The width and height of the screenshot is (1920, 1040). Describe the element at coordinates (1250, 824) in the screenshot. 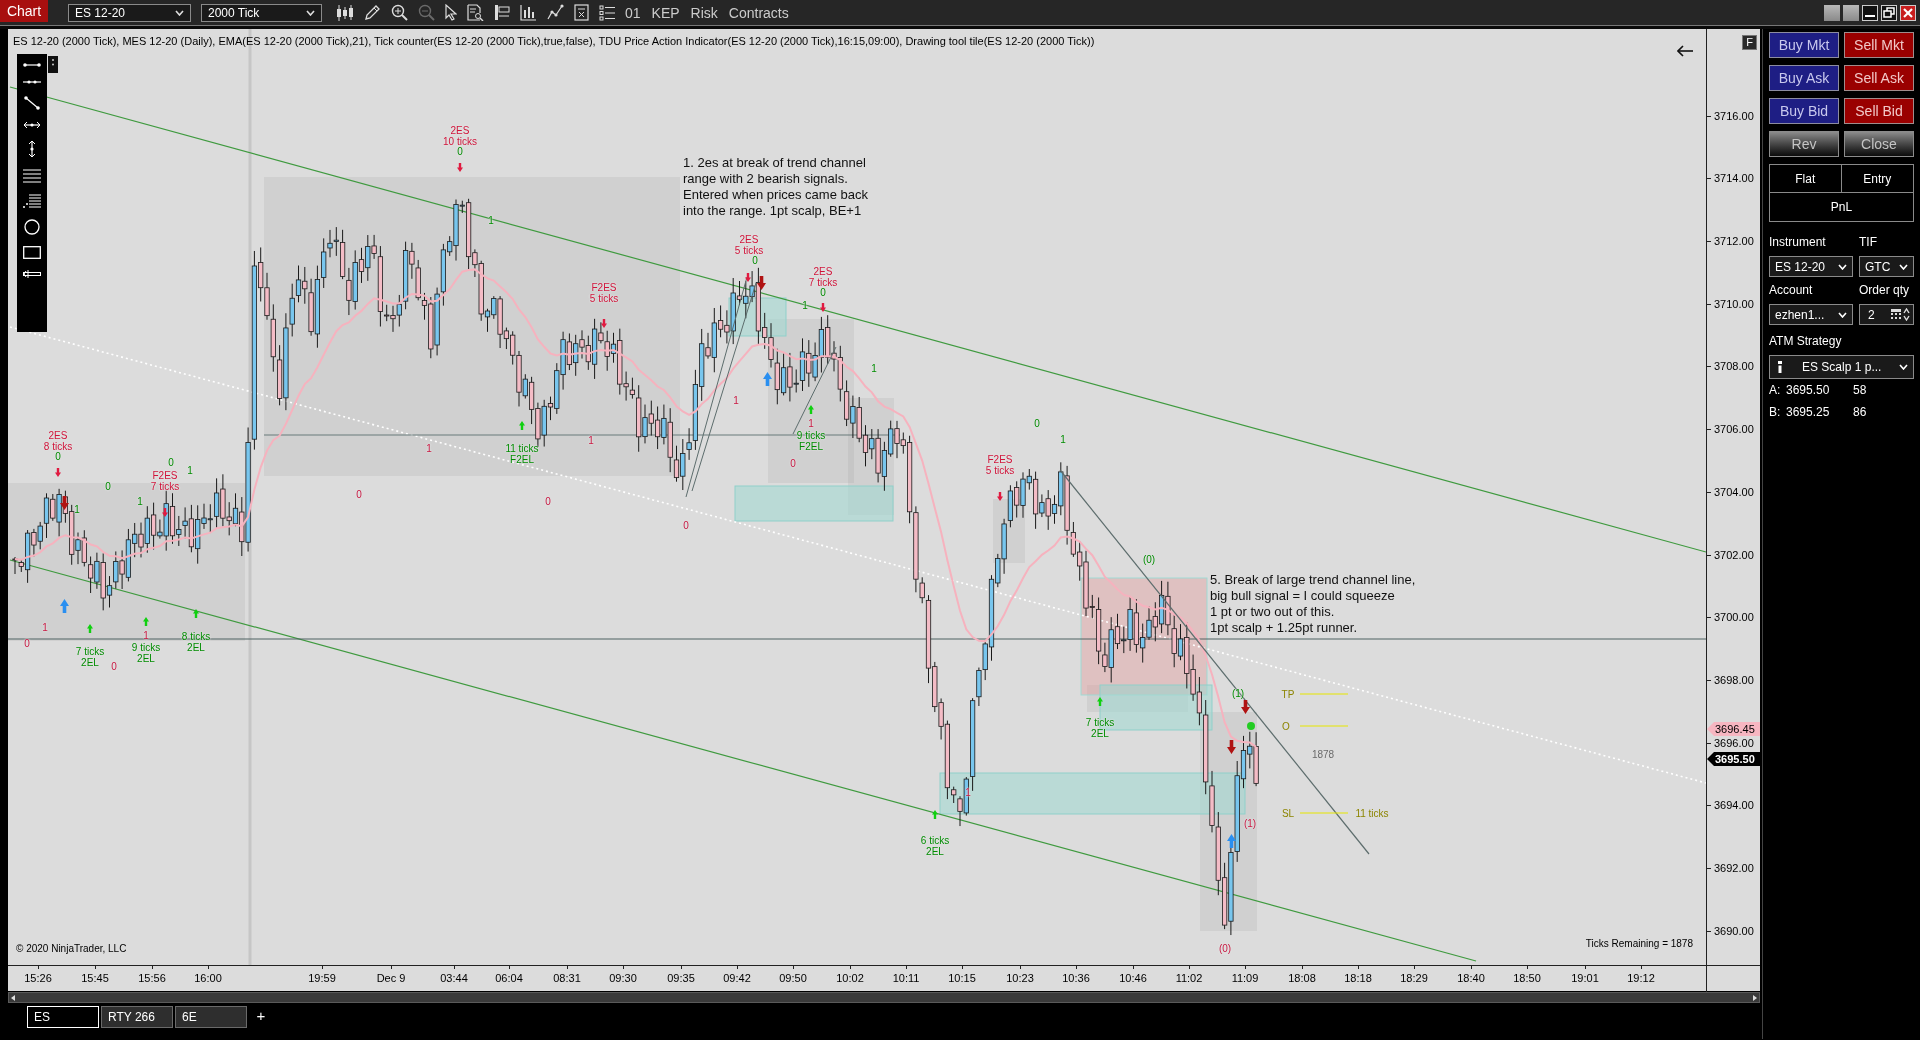

I see `bar-count-label: (1)` at that location.